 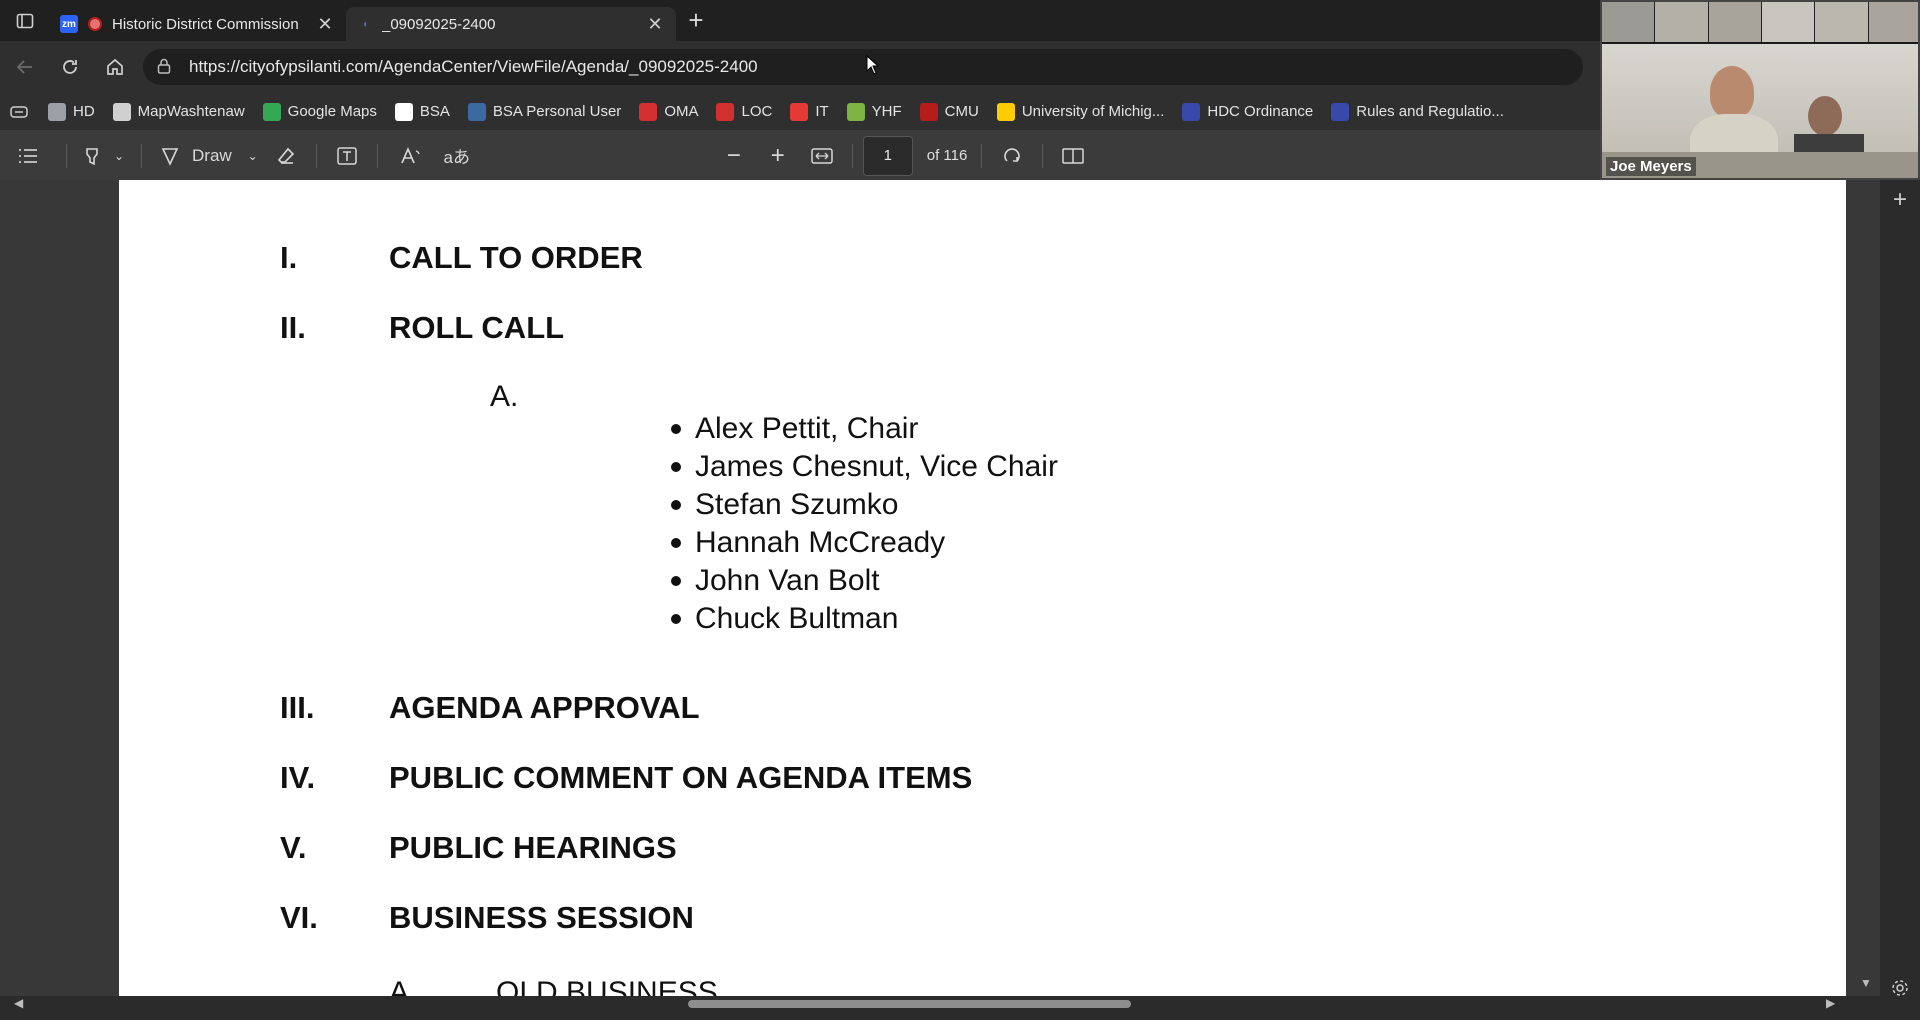 What do you see at coordinates (1340, 111) in the screenshot?
I see `city-icon` at bounding box center [1340, 111].